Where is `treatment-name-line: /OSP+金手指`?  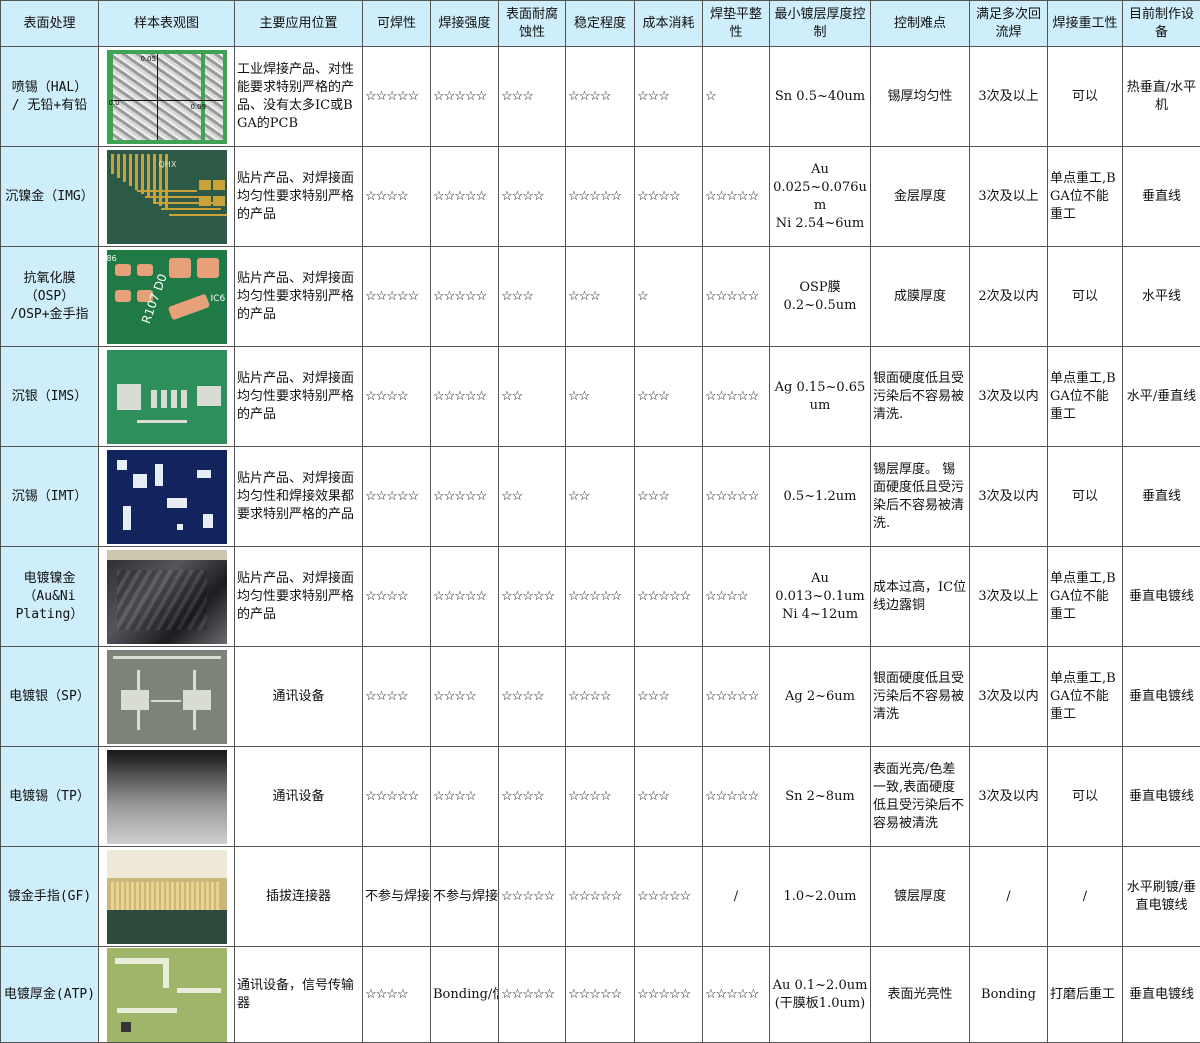
treatment-name-line: /OSP+金手指 is located at coordinates (49, 314).